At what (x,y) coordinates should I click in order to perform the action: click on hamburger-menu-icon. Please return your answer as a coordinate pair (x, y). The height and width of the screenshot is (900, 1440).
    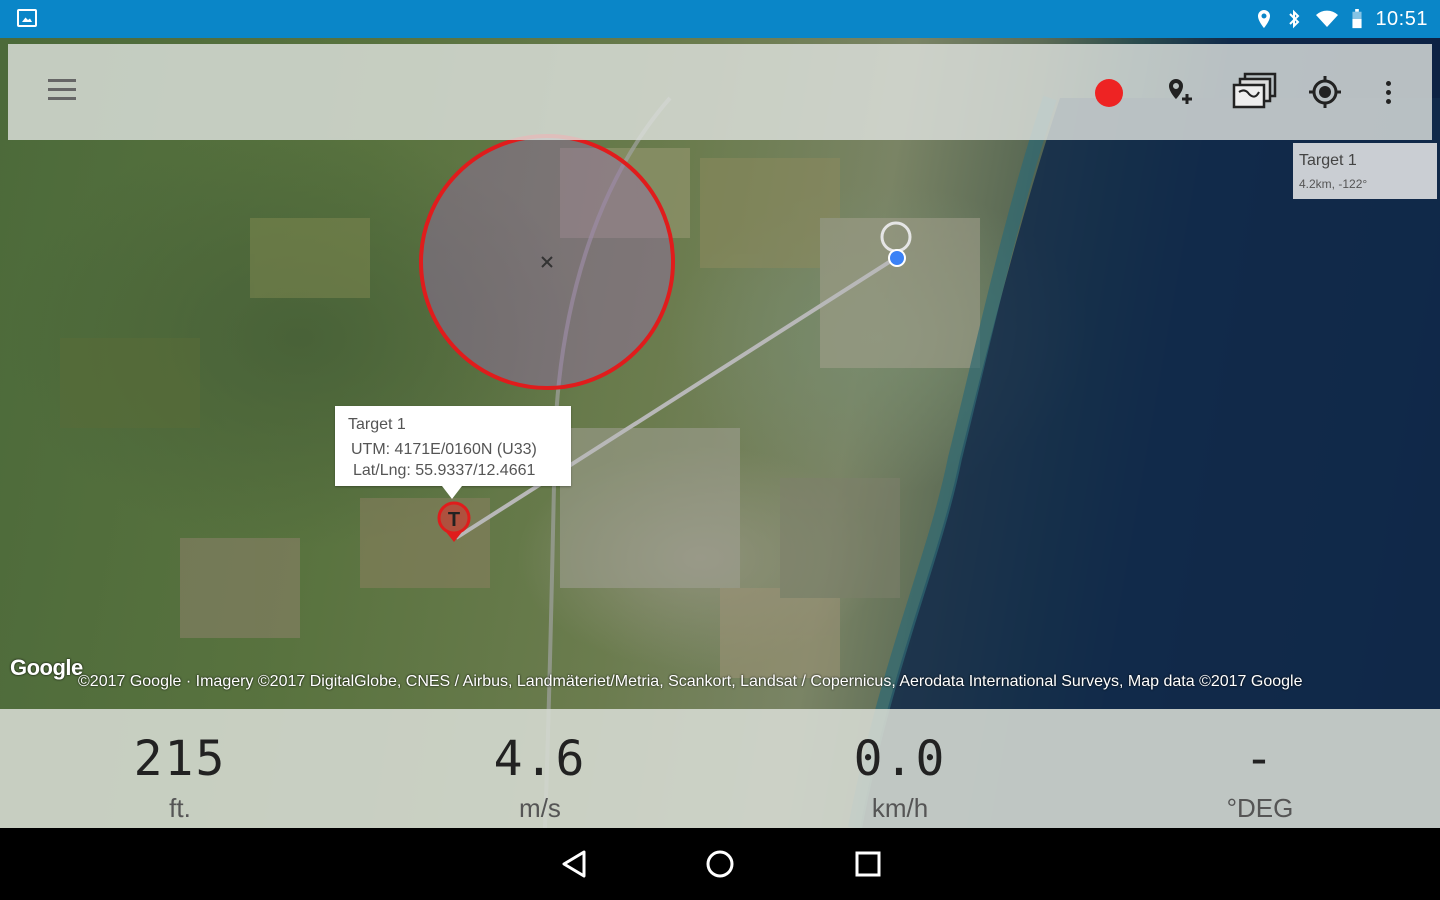
    Looking at the image, I should click on (62, 90).